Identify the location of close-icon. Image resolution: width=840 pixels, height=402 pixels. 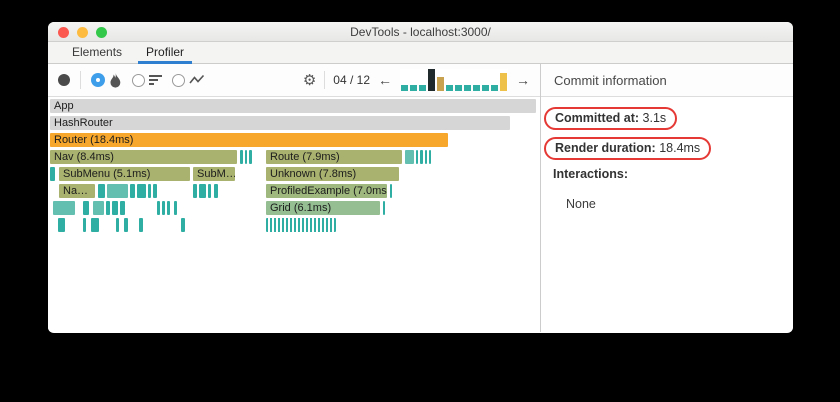
(63, 32).